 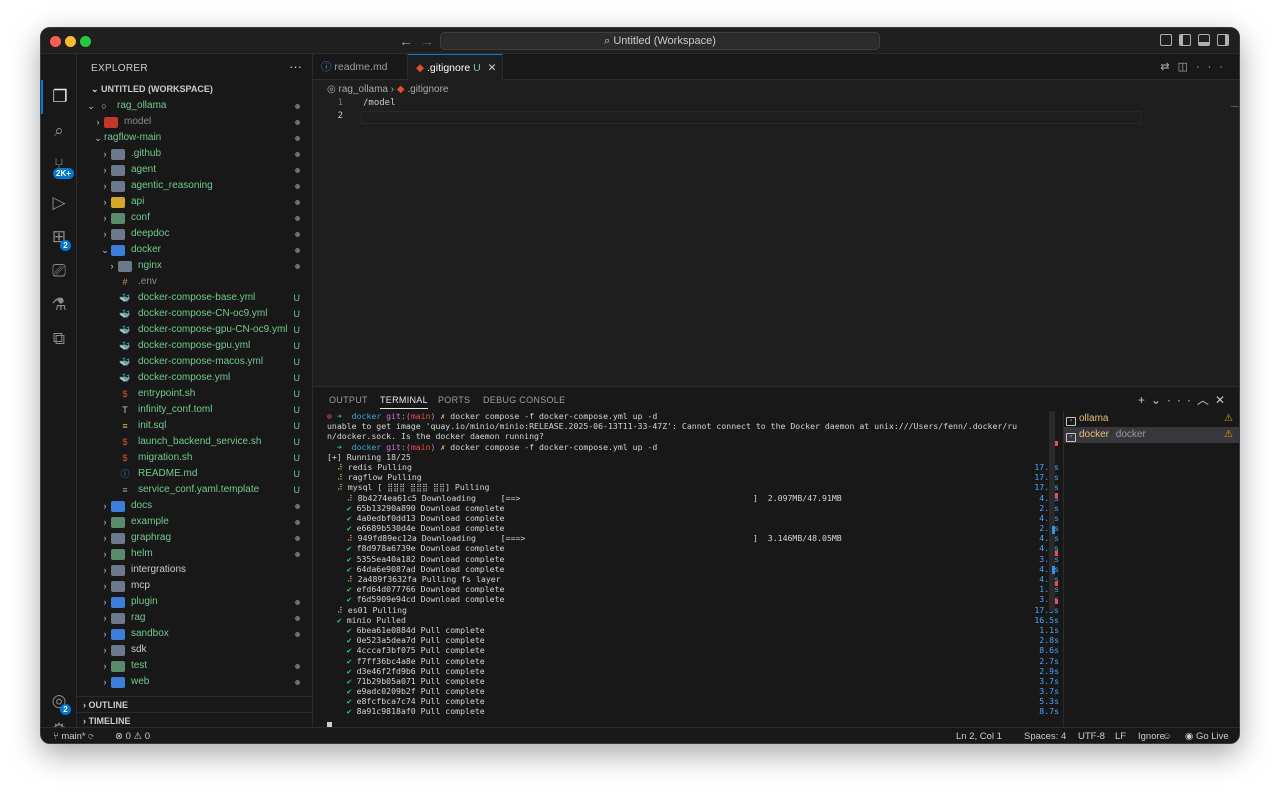 I want to click on tree-item: ⌄ docker, so click(x=194, y=250).